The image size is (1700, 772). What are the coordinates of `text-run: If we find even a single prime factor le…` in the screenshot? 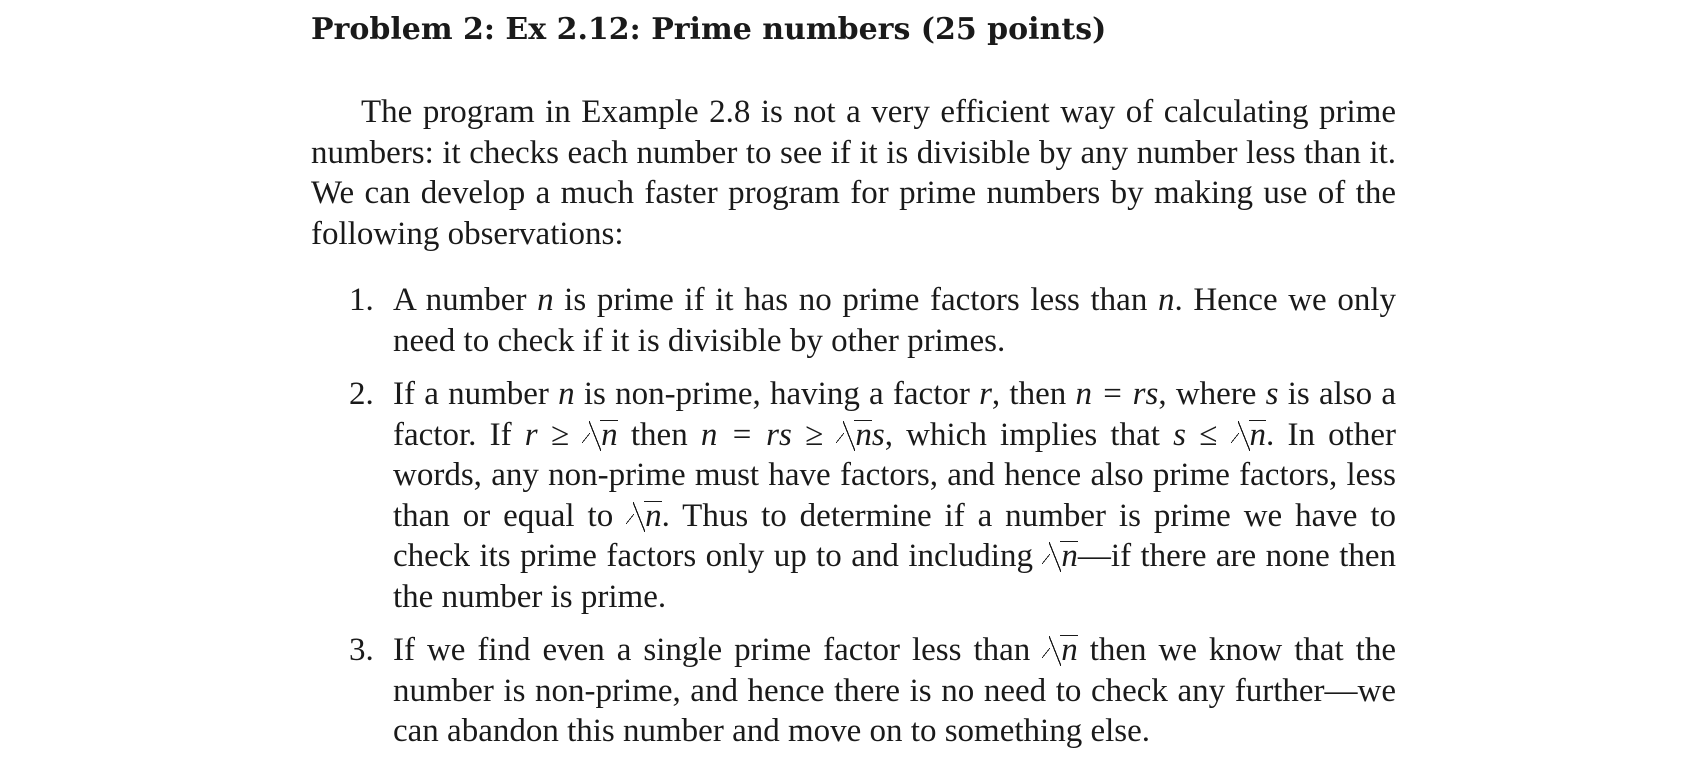 It's located at (718, 650).